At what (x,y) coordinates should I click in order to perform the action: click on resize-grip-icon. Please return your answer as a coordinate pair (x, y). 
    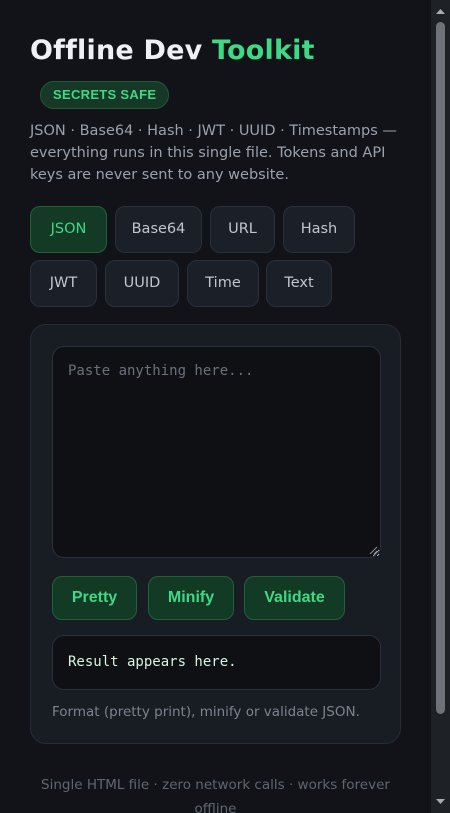
    Looking at the image, I should click on (373, 550).